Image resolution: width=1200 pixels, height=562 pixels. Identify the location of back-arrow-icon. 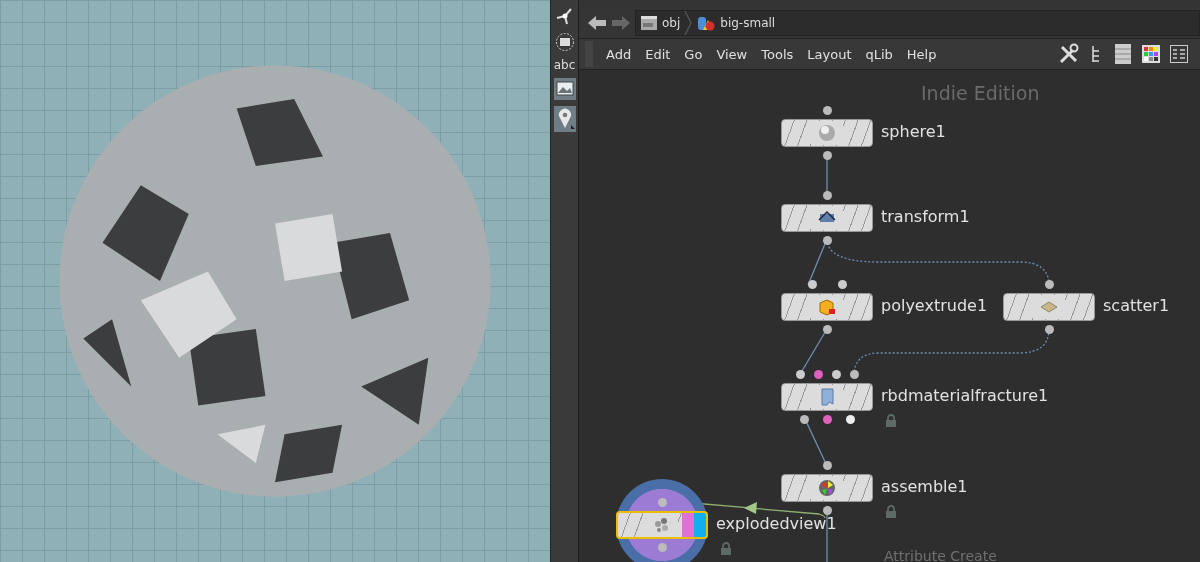
(597, 23).